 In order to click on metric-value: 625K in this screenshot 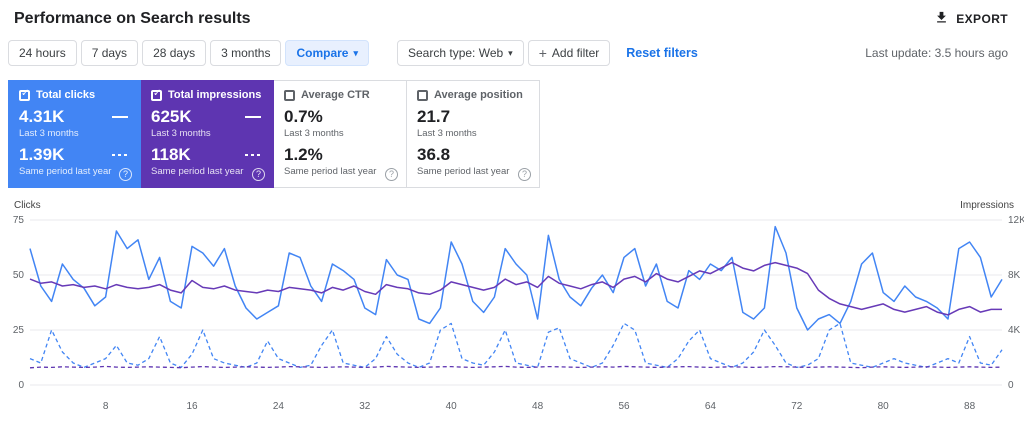, I will do `click(171, 116)`.